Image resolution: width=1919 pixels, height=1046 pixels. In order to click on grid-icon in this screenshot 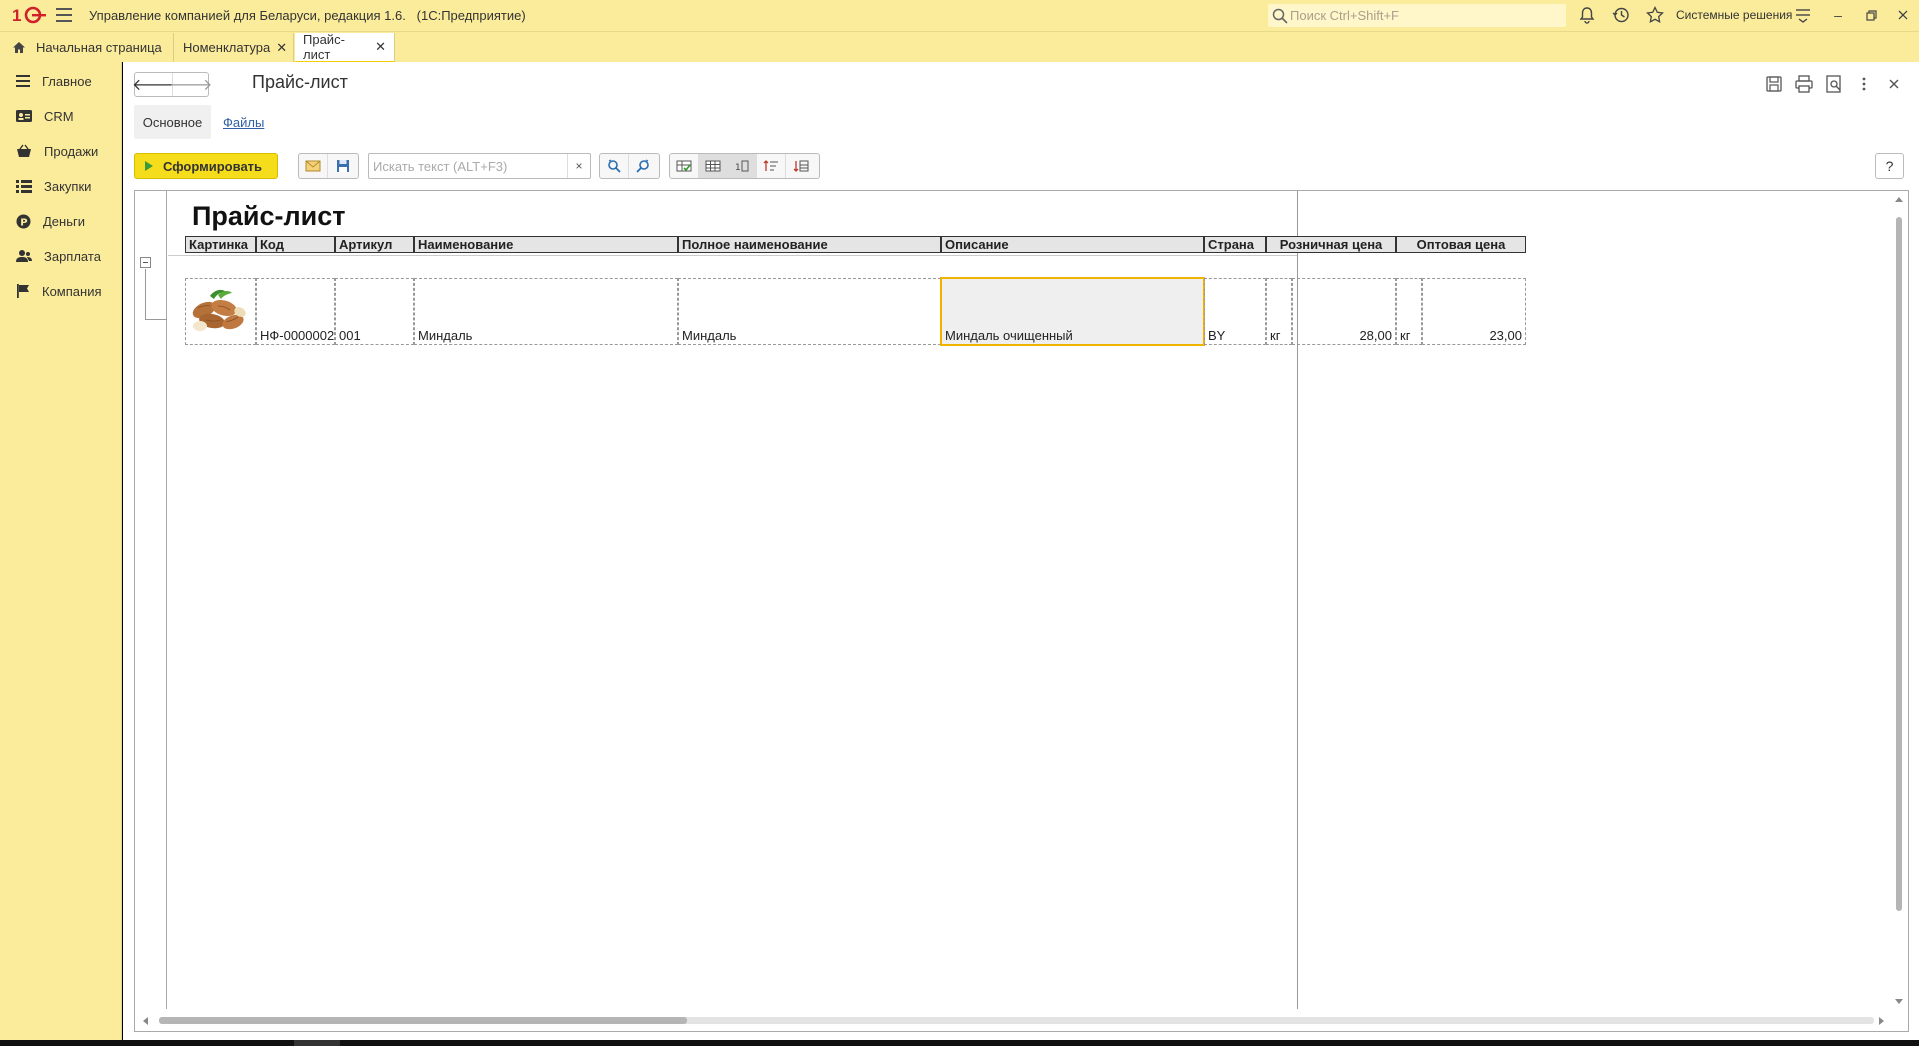, I will do `click(713, 166)`.